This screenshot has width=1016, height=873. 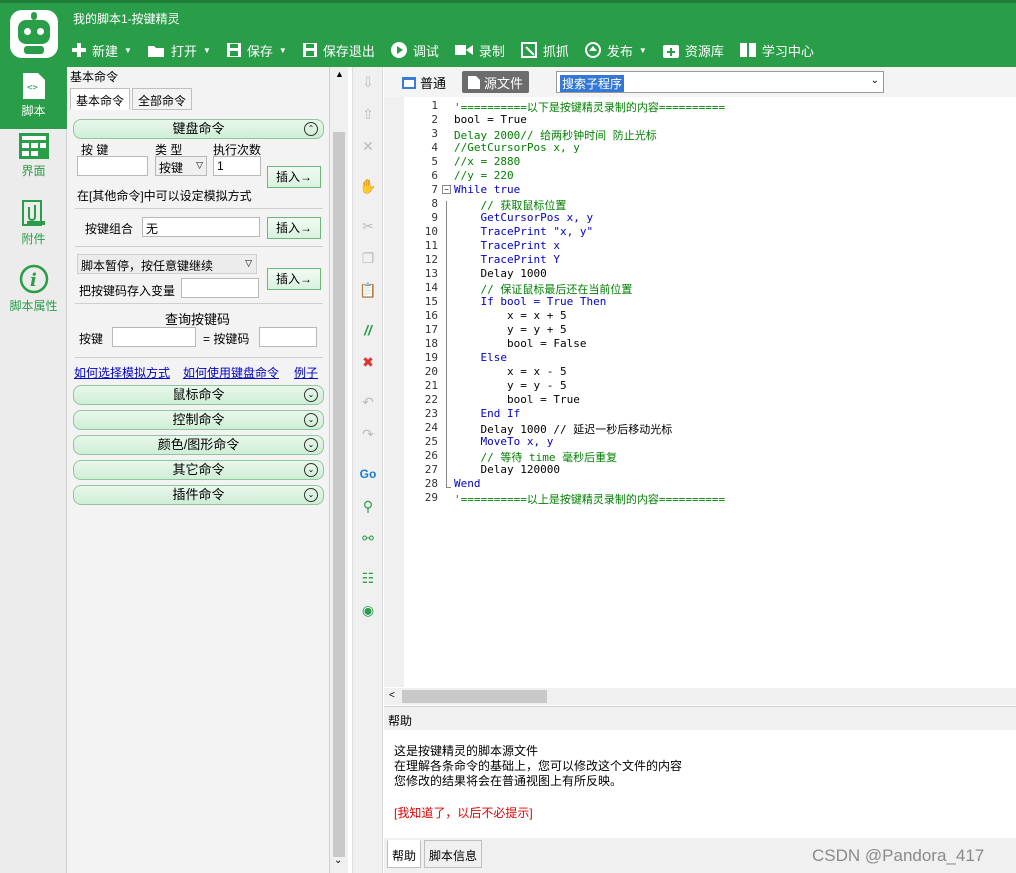 What do you see at coordinates (510, 315) in the screenshot?
I see `code-line: x = x + 5` at bounding box center [510, 315].